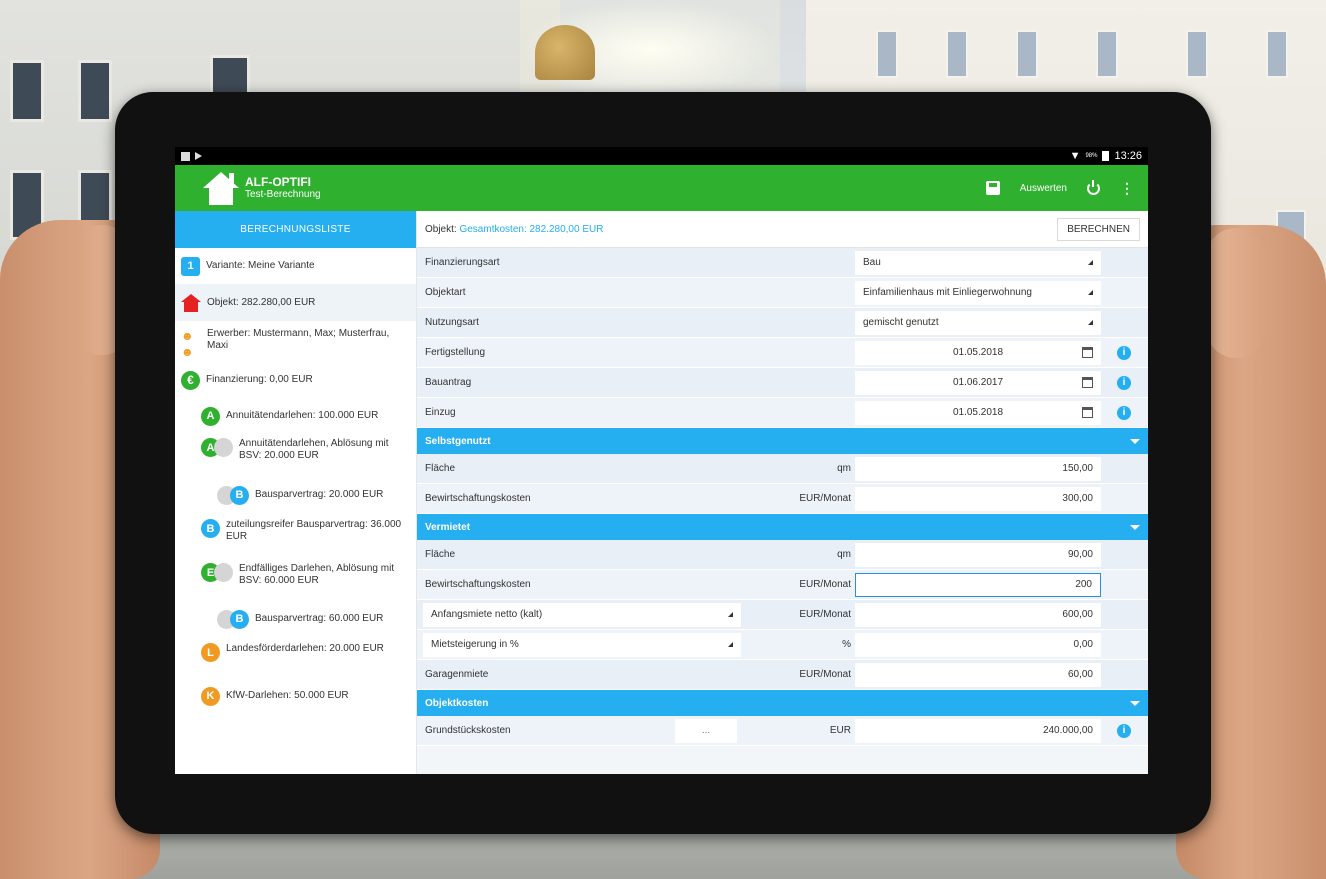  Describe the element at coordinates (582, 644) in the screenshot. I see `rent-increase-select: Mietsteigerung in %` at that location.